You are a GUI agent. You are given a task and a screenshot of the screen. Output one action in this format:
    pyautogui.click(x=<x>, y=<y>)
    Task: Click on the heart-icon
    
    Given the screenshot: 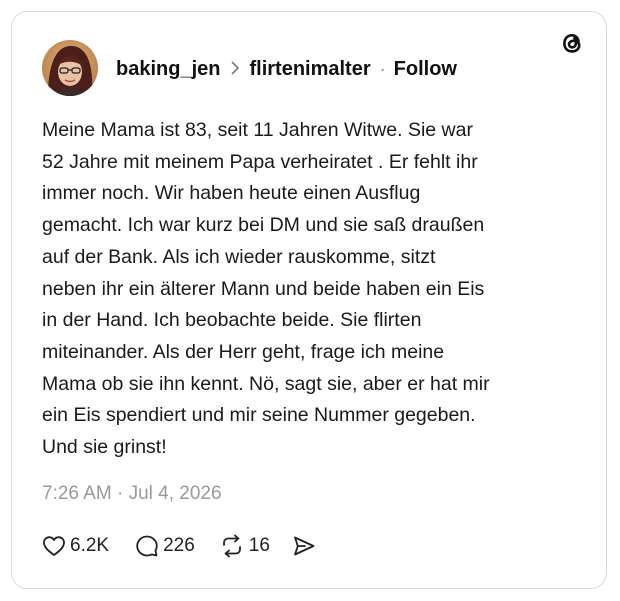 What is the action you would take?
    pyautogui.click(x=54, y=546)
    